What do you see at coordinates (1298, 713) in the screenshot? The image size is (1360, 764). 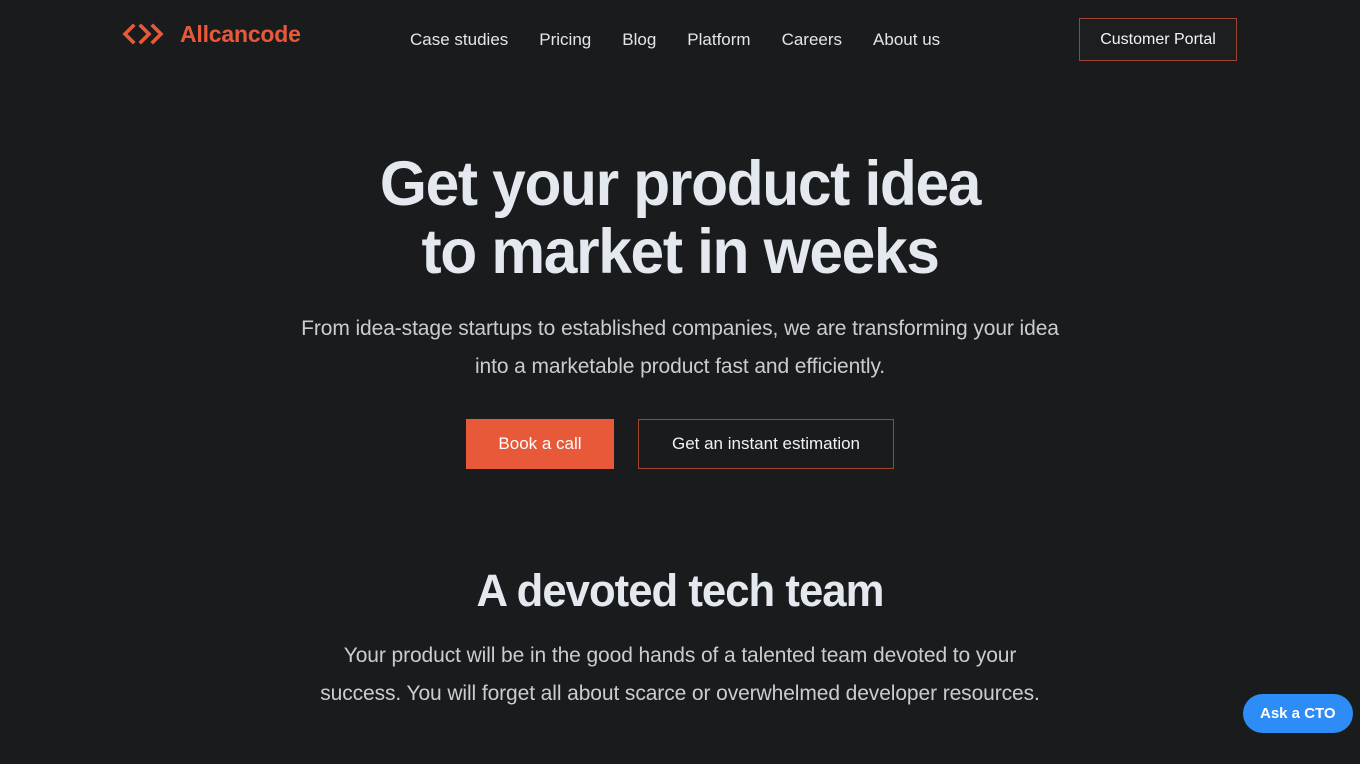 I see `ask-a-cto-chat-button: Ask a CTO` at bounding box center [1298, 713].